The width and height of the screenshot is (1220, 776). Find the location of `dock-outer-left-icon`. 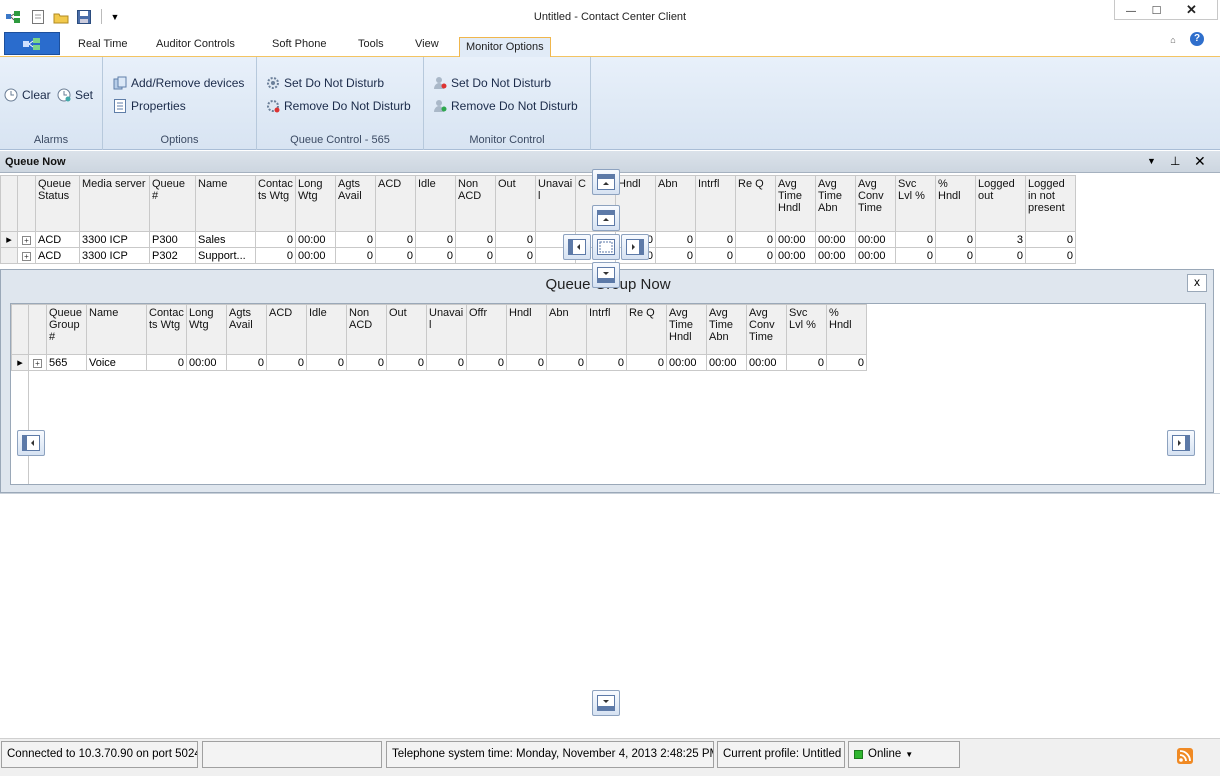

dock-outer-left-icon is located at coordinates (31, 443).